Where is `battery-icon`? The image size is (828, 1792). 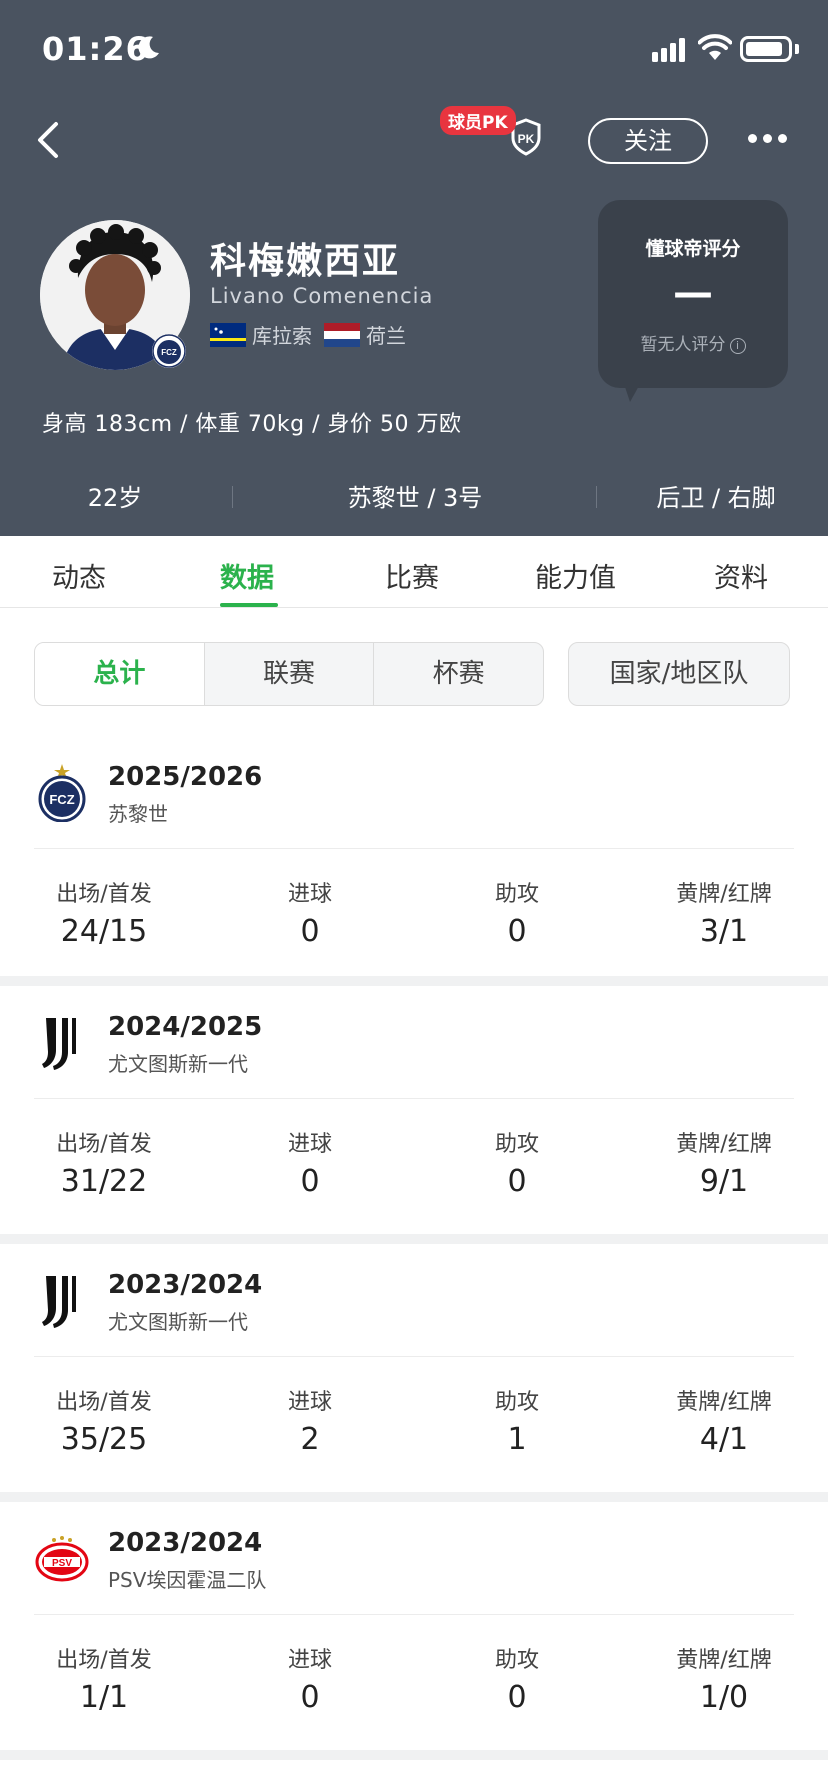 battery-icon is located at coordinates (766, 49).